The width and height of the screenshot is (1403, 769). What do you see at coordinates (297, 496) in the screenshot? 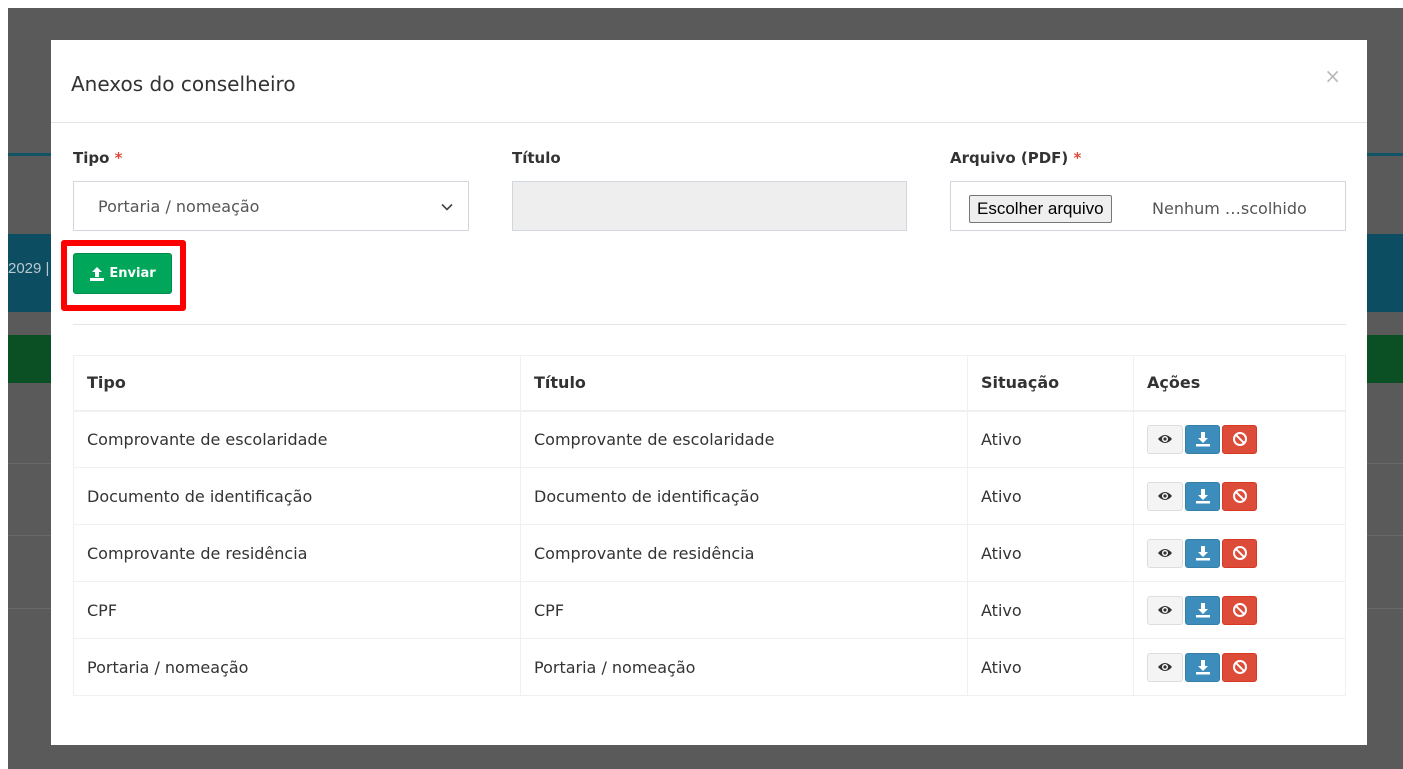
I see `cell-tipo: Documento de identificação` at bounding box center [297, 496].